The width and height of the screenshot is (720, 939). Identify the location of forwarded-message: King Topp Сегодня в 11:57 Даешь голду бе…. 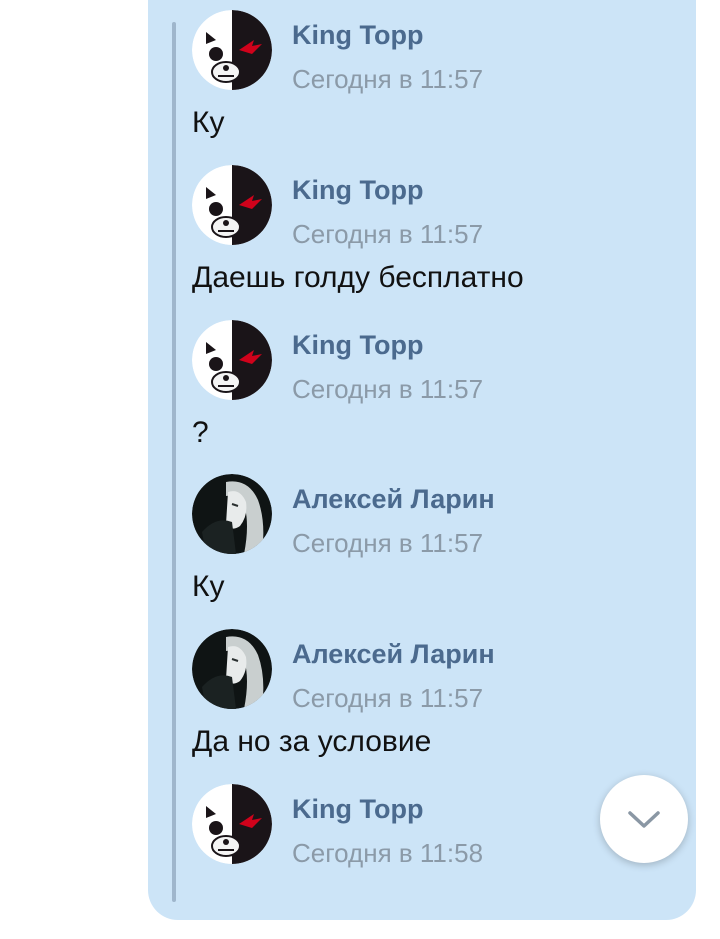
(432, 242).